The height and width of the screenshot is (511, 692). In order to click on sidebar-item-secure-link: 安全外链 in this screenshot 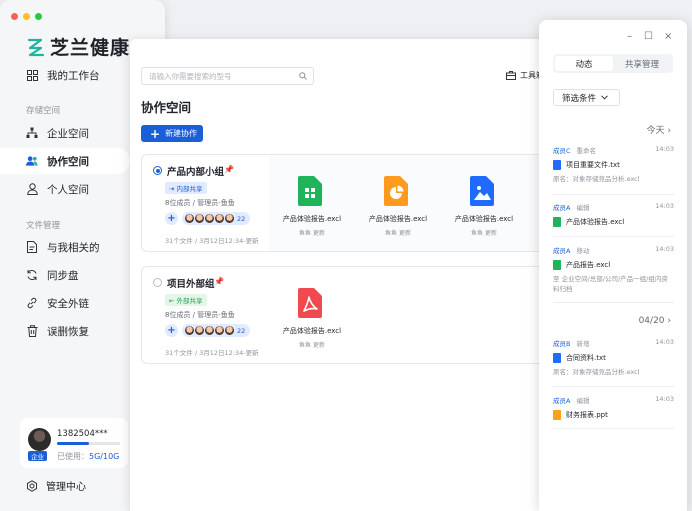, I will do `click(65, 303)`.